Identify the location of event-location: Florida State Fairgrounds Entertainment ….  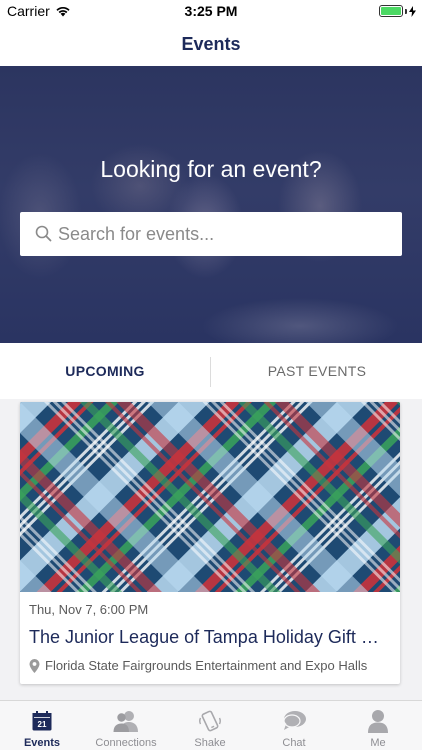
(198, 665).